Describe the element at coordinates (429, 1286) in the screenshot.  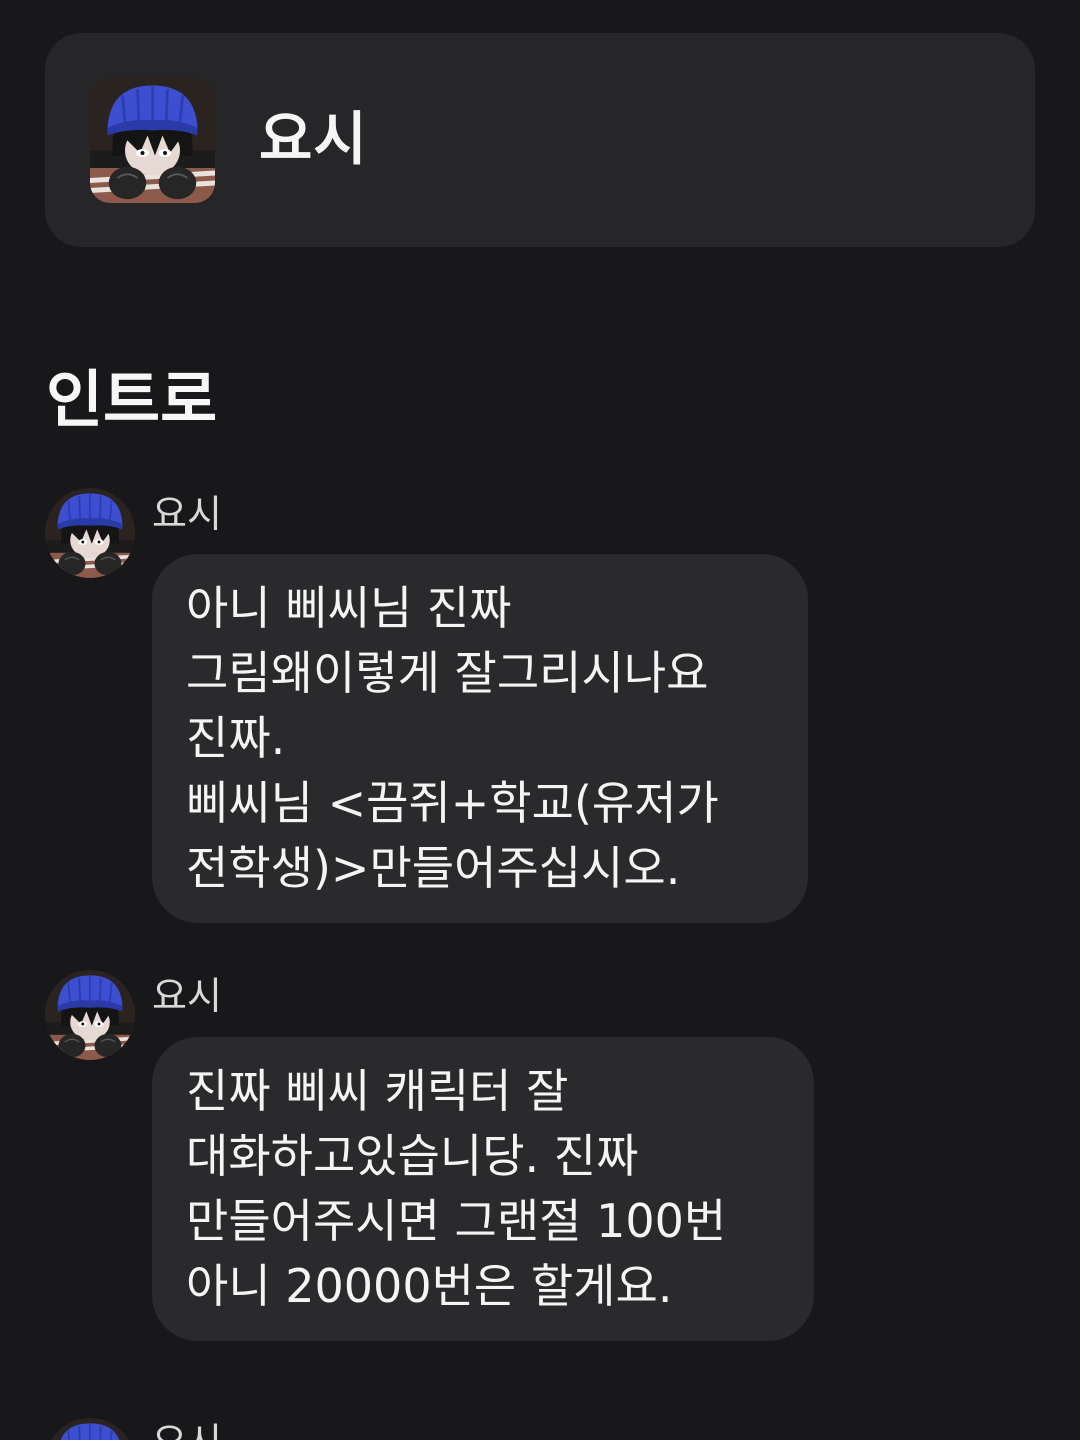
I see `message-line: 아니 20000번은 할게요.` at that location.